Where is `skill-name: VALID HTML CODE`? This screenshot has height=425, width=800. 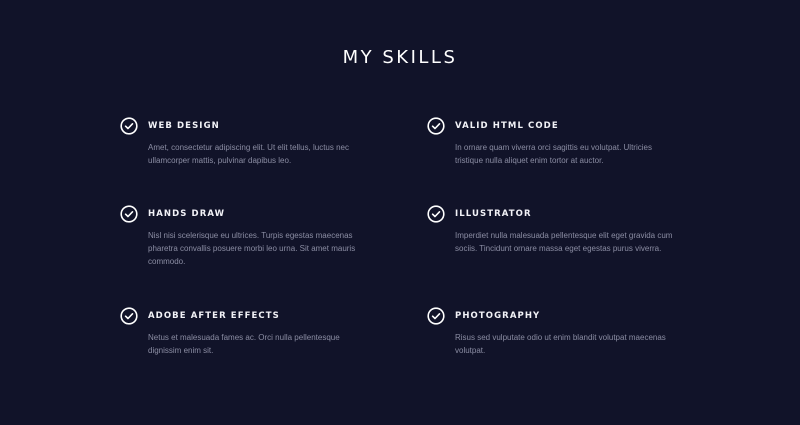
skill-name: VALID HTML CODE is located at coordinates (507, 126).